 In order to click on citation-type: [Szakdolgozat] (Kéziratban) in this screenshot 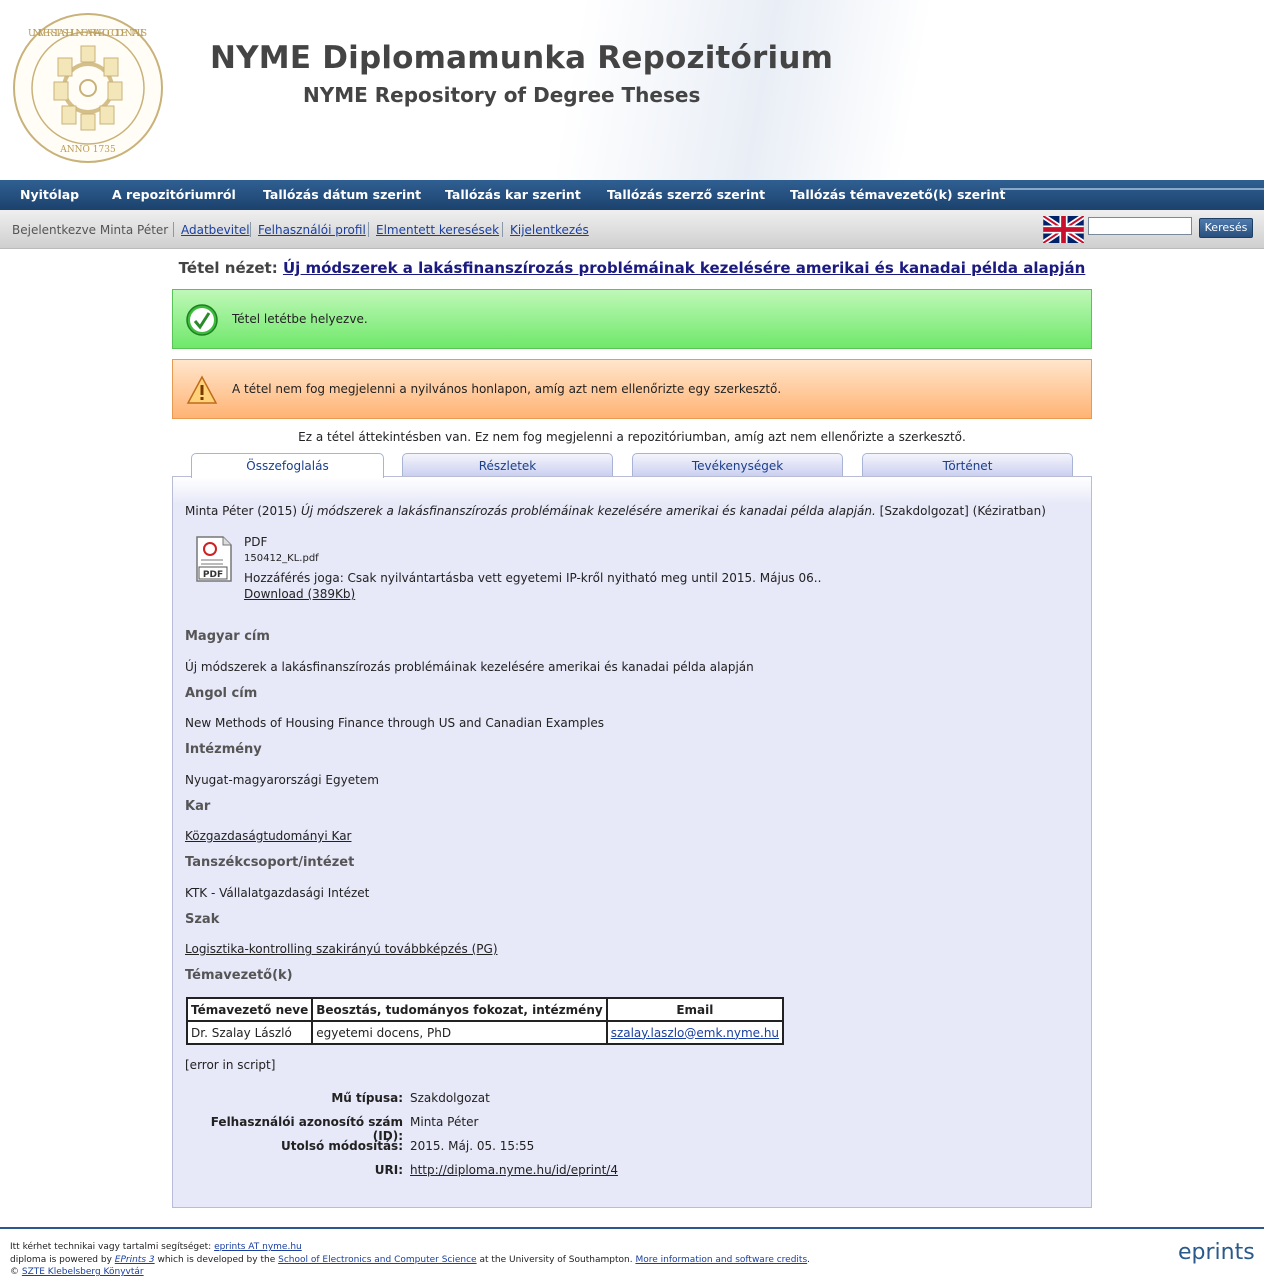, I will do `click(962, 511)`.